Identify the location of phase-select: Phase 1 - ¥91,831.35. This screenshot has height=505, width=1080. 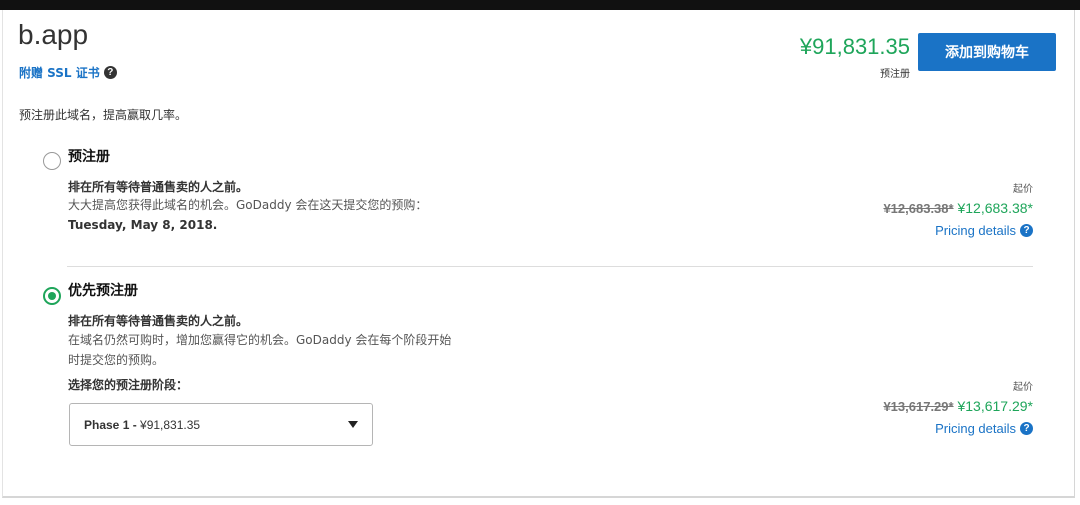
(221, 424).